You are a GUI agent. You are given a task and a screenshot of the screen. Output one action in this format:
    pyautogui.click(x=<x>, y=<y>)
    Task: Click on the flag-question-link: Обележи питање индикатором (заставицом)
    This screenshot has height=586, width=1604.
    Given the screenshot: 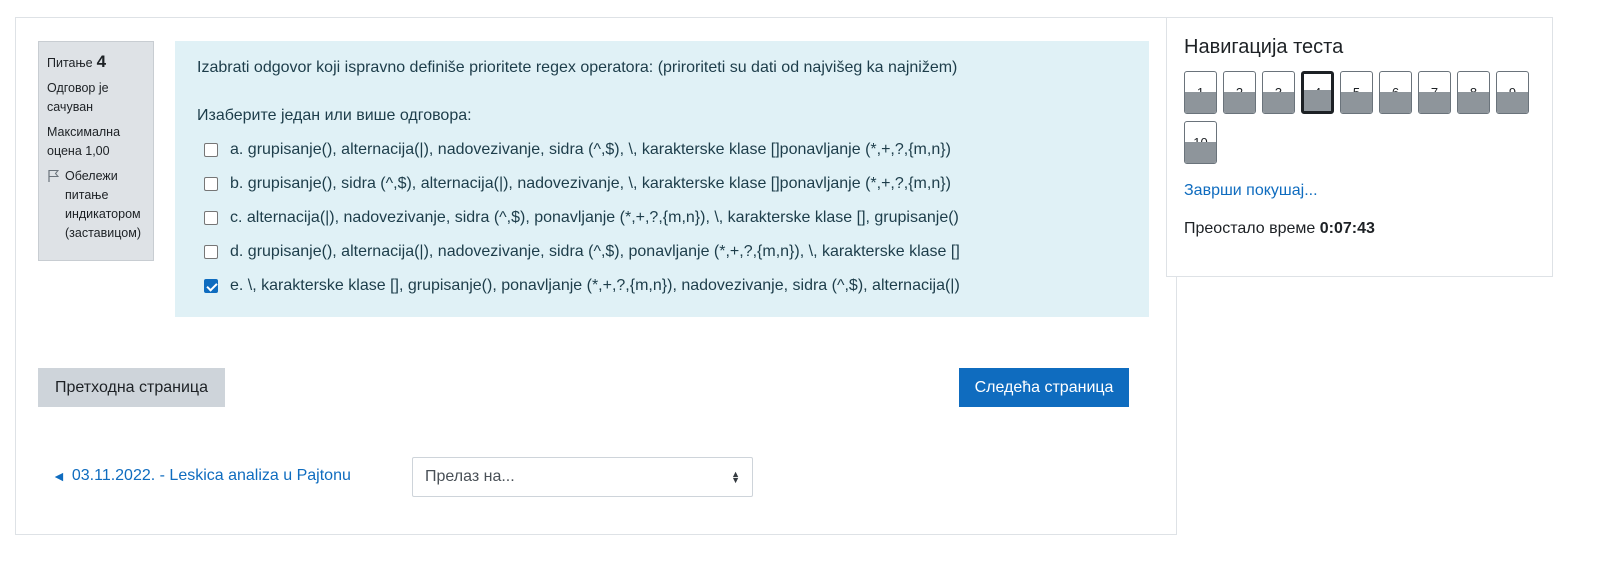 What is the action you would take?
    pyautogui.click(x=96, y=205)
    